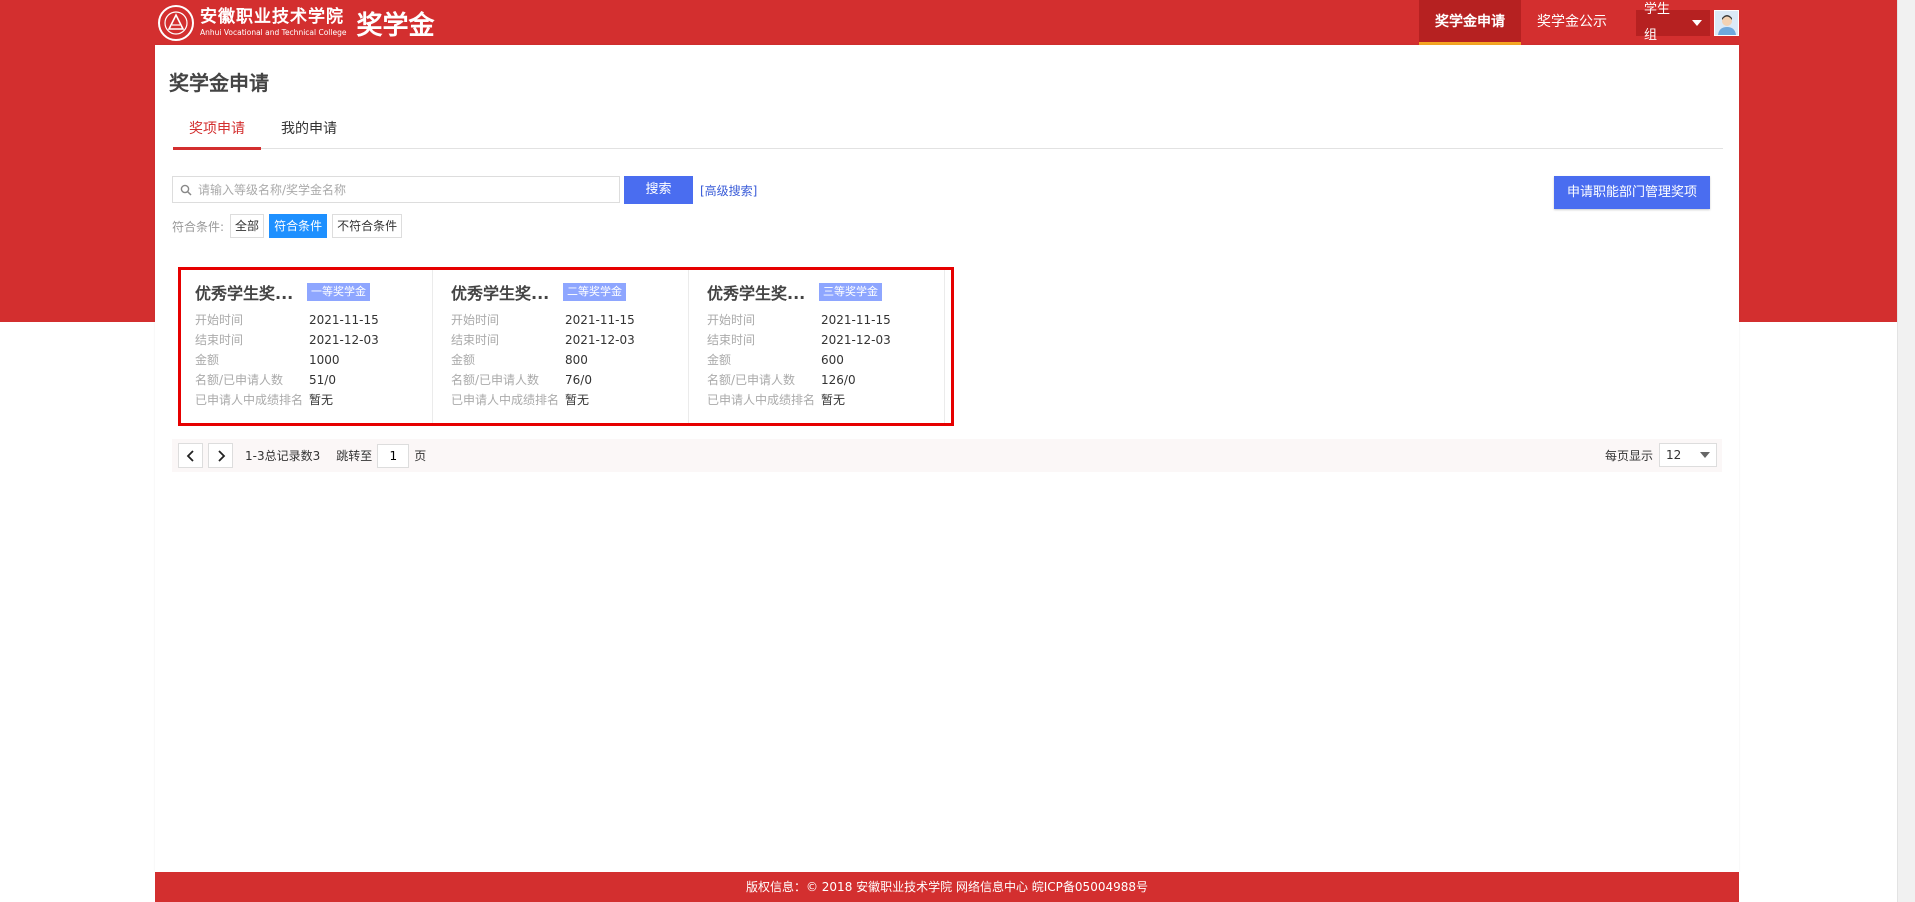  I want to click on nav-scholarship-apply: 奖学金申请, so click(1470, 22).